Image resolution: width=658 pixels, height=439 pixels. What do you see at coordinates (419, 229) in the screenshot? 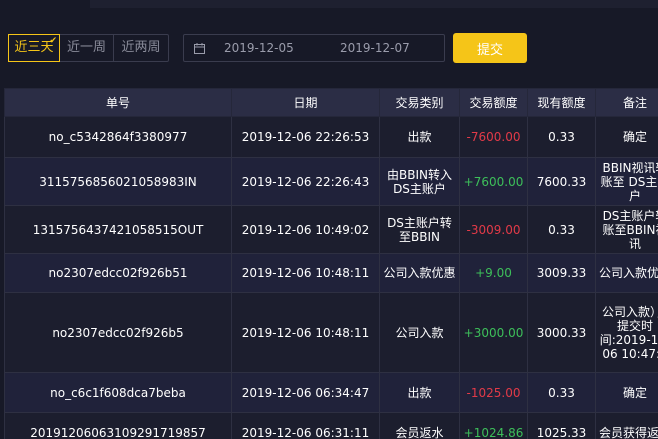
I see `cell-type: DS主账户转至BBIN` at bounding box center [419, 229].